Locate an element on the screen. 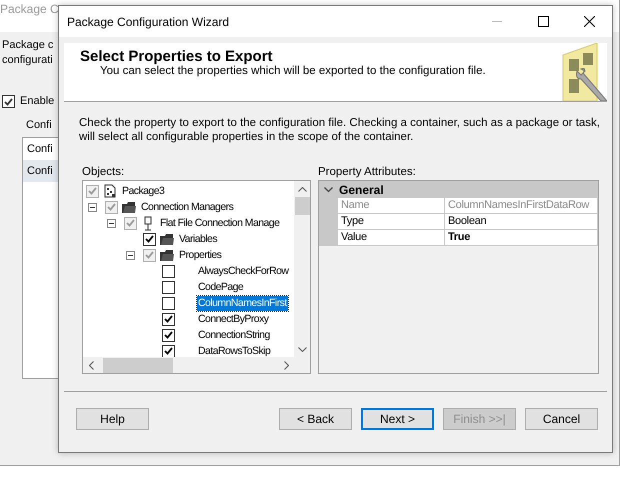 The height and width of the screenshot is (489, 628). property-value: Boolean is located at coordinates (521, 222).